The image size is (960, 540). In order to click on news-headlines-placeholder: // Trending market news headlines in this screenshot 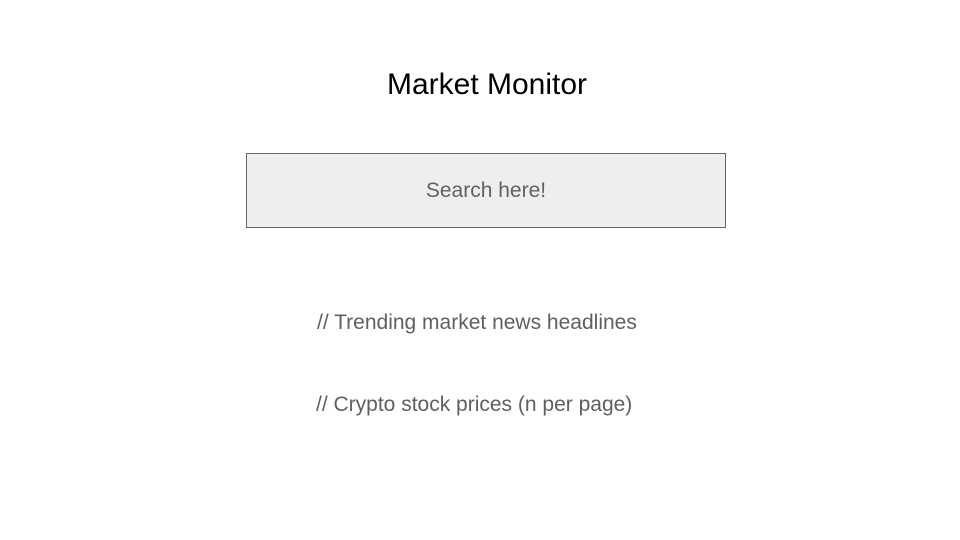, I will do `click(477, 322)`.